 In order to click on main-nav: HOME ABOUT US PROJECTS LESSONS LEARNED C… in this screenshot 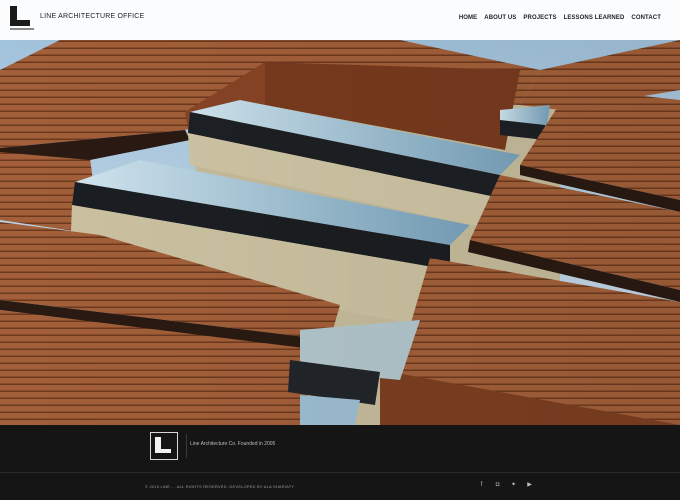, I will do `click(560, 18)`.